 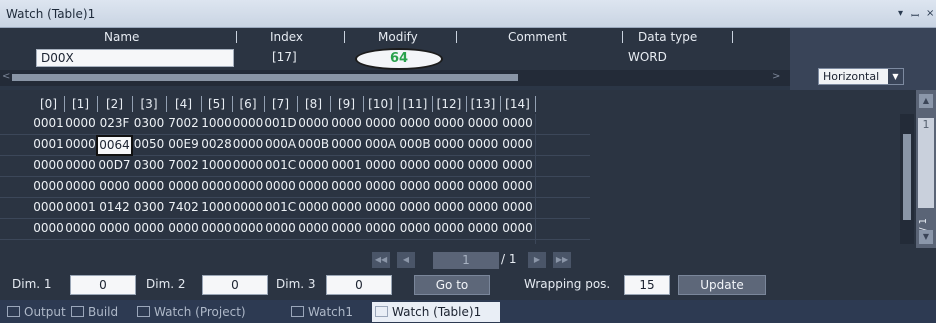 I want to click on array-cell: 0050, so click(x=149, y=144).